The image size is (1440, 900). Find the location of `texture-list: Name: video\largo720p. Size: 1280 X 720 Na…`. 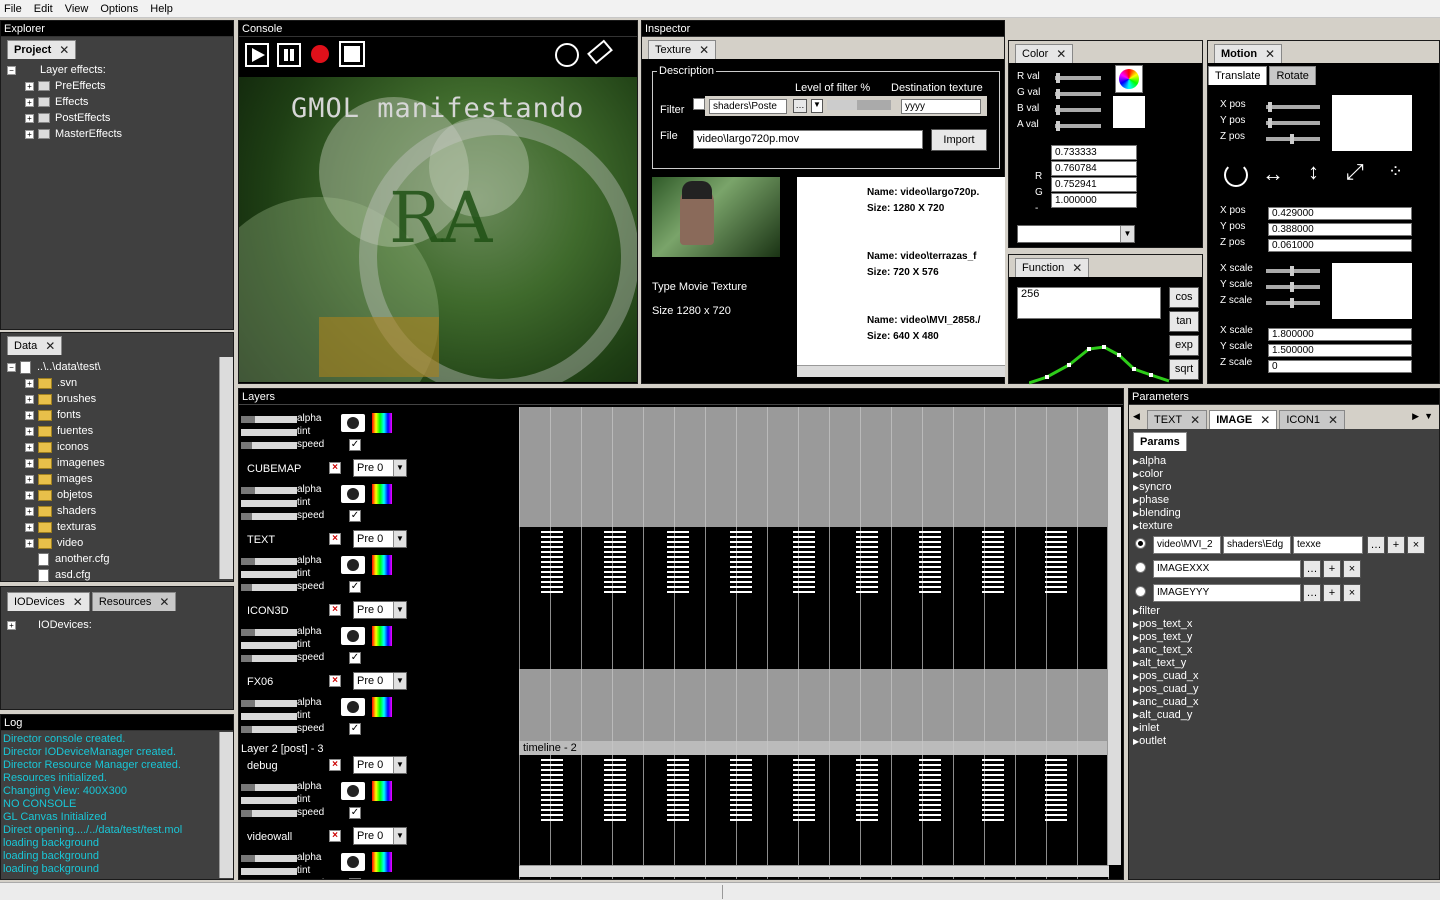

texture-list: Name: video\largo720p. Size: 1280 X 720 Na… is located at coordinates (901, 277).